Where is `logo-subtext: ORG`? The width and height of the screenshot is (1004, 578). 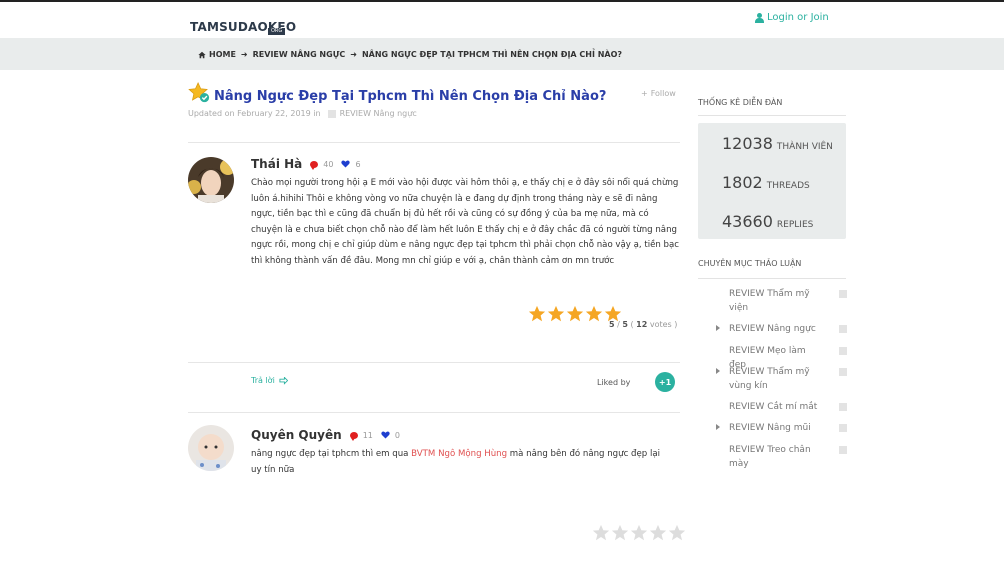 logo-subtext: ORG is located at coordinates (277, 31).